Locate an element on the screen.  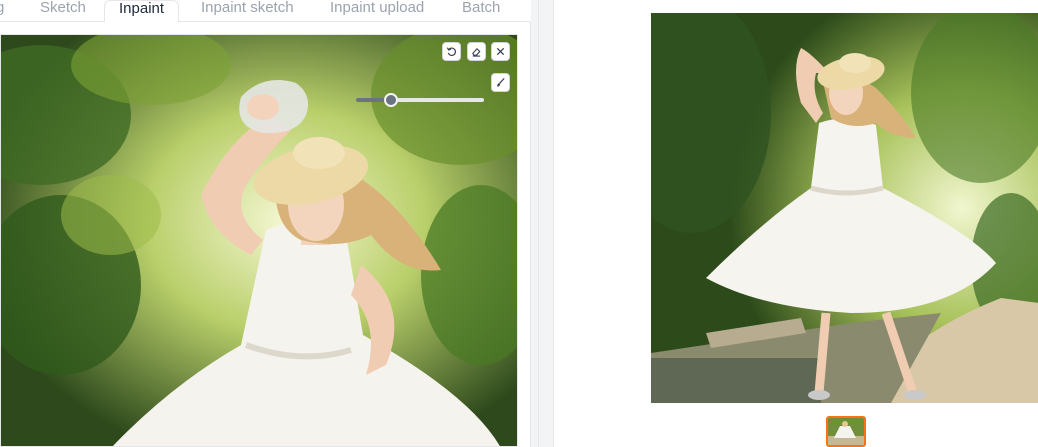
tab-inpaint-upload: Inpaint upload is located at coordinates (377, 11).